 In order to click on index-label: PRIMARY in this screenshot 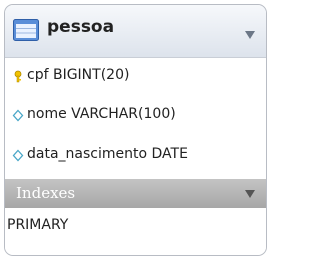, I will do `click(38, 225)`.